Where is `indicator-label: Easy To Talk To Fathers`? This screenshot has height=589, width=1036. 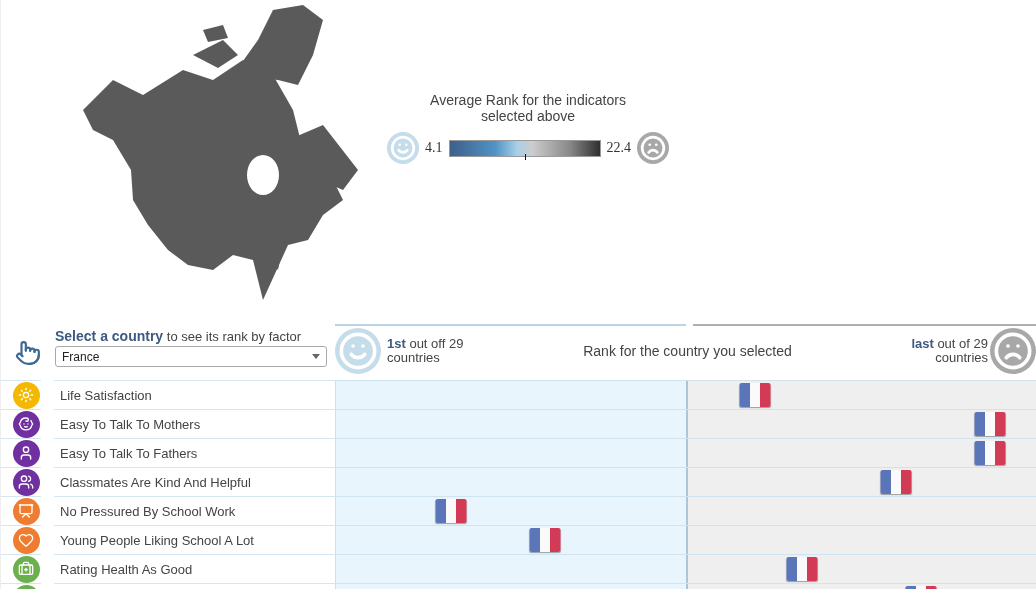
indicator-label: Easy To Talk To Fathers is located at coordinates (129, 453).